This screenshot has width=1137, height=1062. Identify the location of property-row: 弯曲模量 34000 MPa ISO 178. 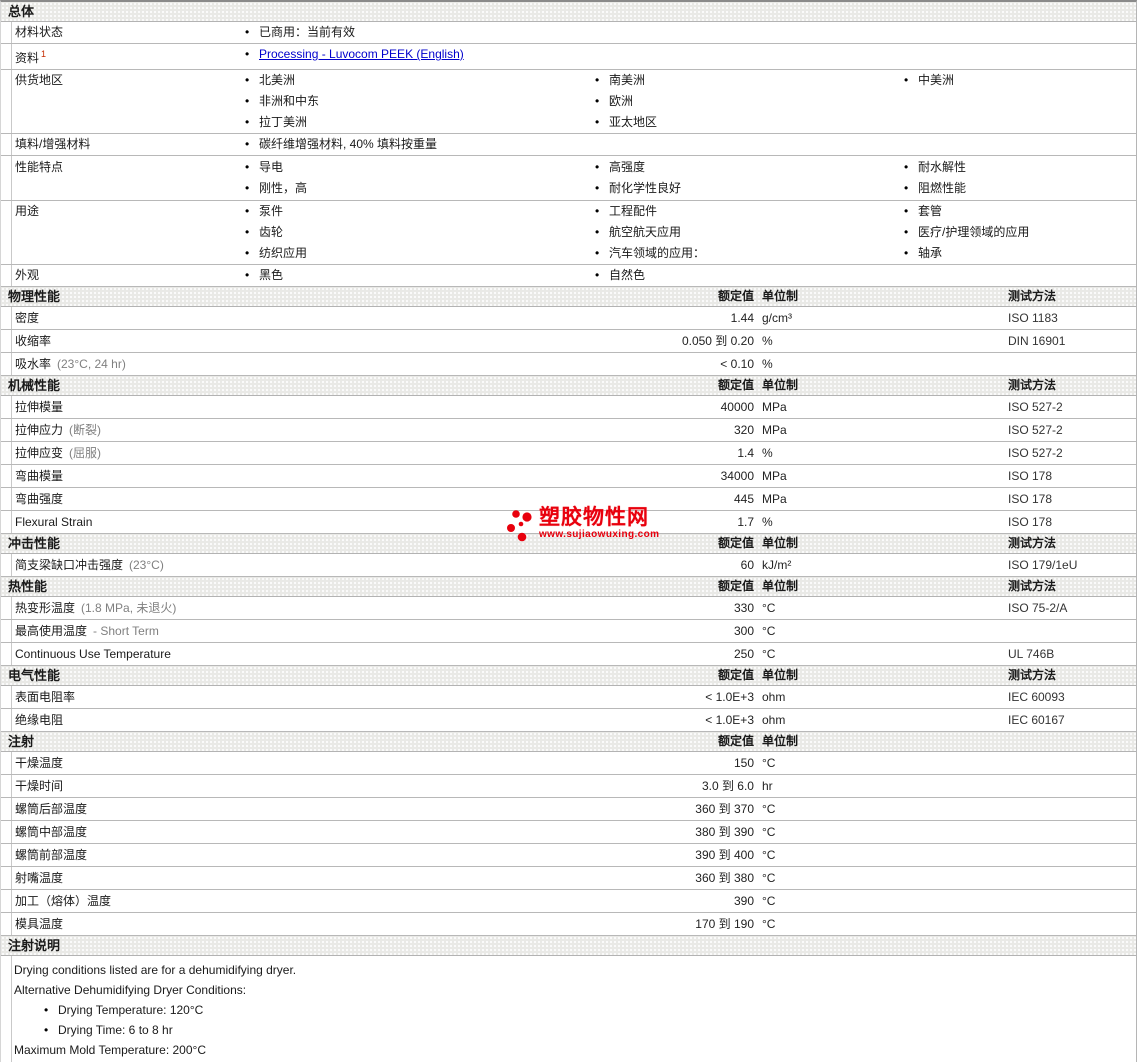
(568, 476).